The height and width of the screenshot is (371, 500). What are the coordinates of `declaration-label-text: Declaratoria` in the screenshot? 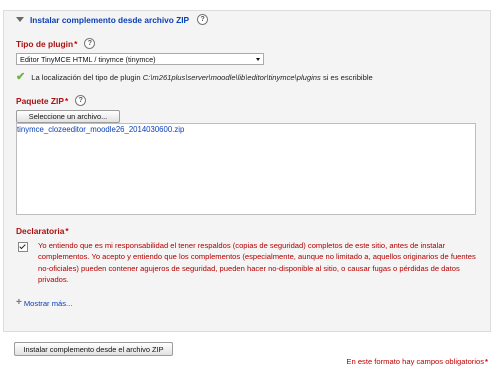 It's located at (40, 231).